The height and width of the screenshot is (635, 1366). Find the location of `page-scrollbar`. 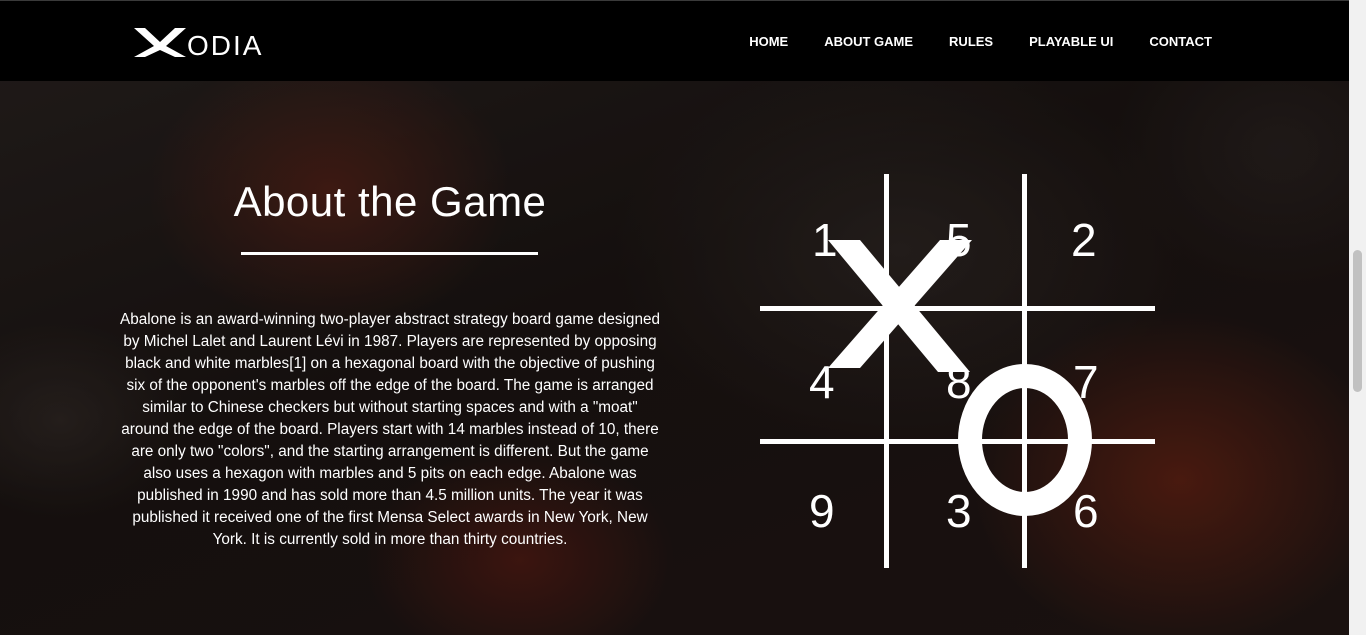

page-scrollbar is located at coordinates (1357, 317).